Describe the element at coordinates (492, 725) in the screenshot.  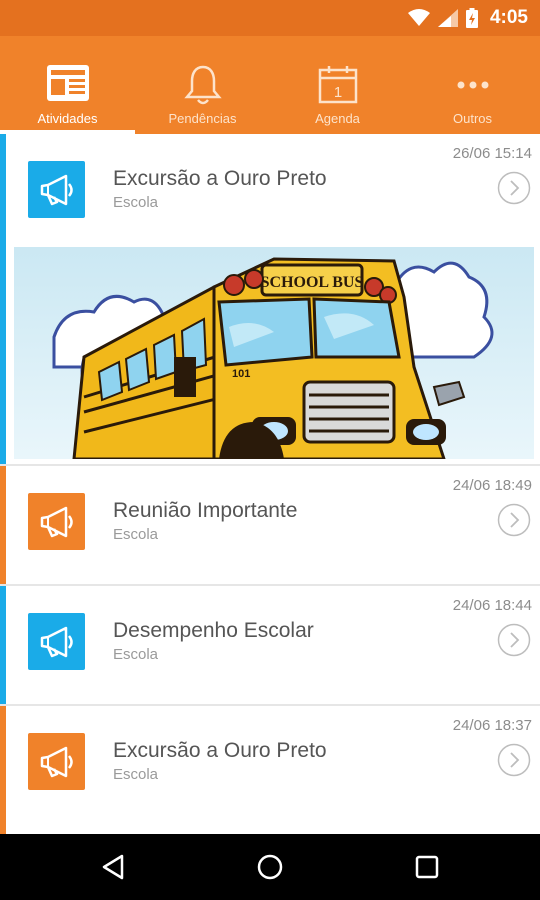
I see `item-timestamp: 24/06 18:37` at that location.